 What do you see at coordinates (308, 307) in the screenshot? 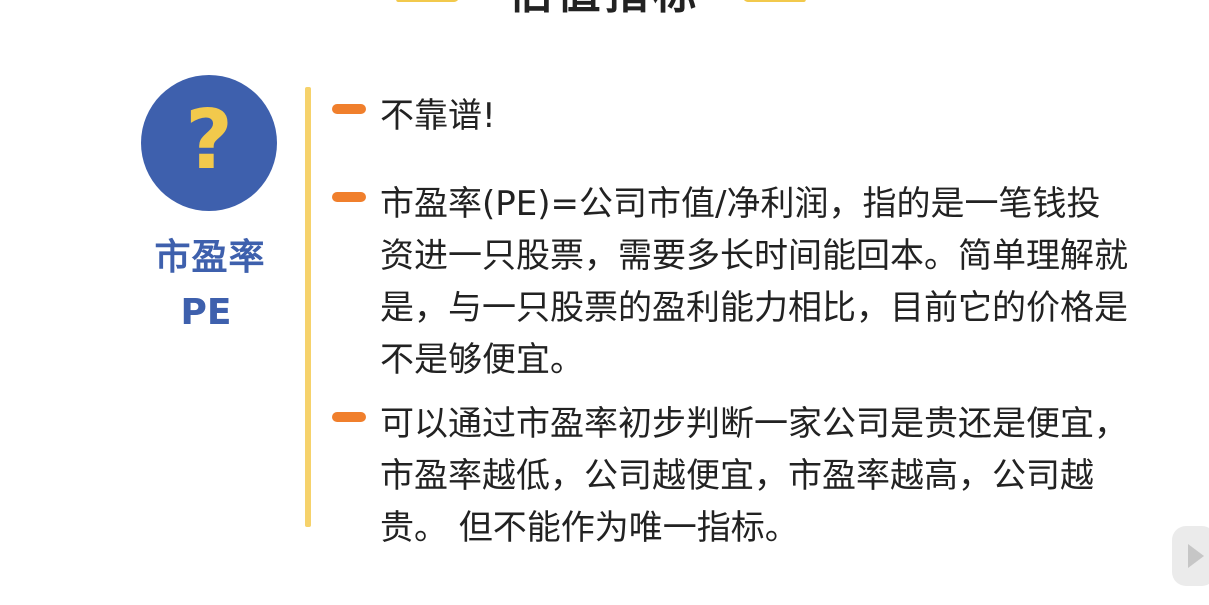
I see `vertical-divider` at bounding box center [308, 307].